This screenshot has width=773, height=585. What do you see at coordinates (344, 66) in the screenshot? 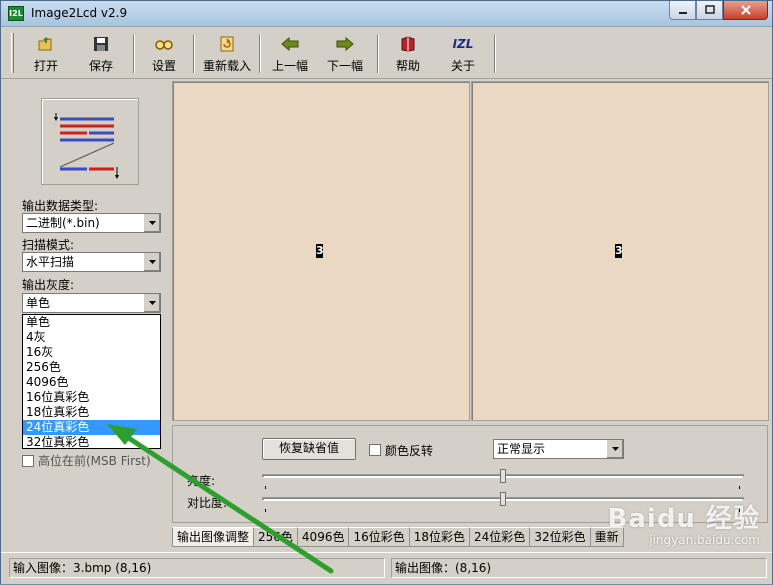
I see `toolbar-next-label: 下一幅` at bounding box center [344, 66].